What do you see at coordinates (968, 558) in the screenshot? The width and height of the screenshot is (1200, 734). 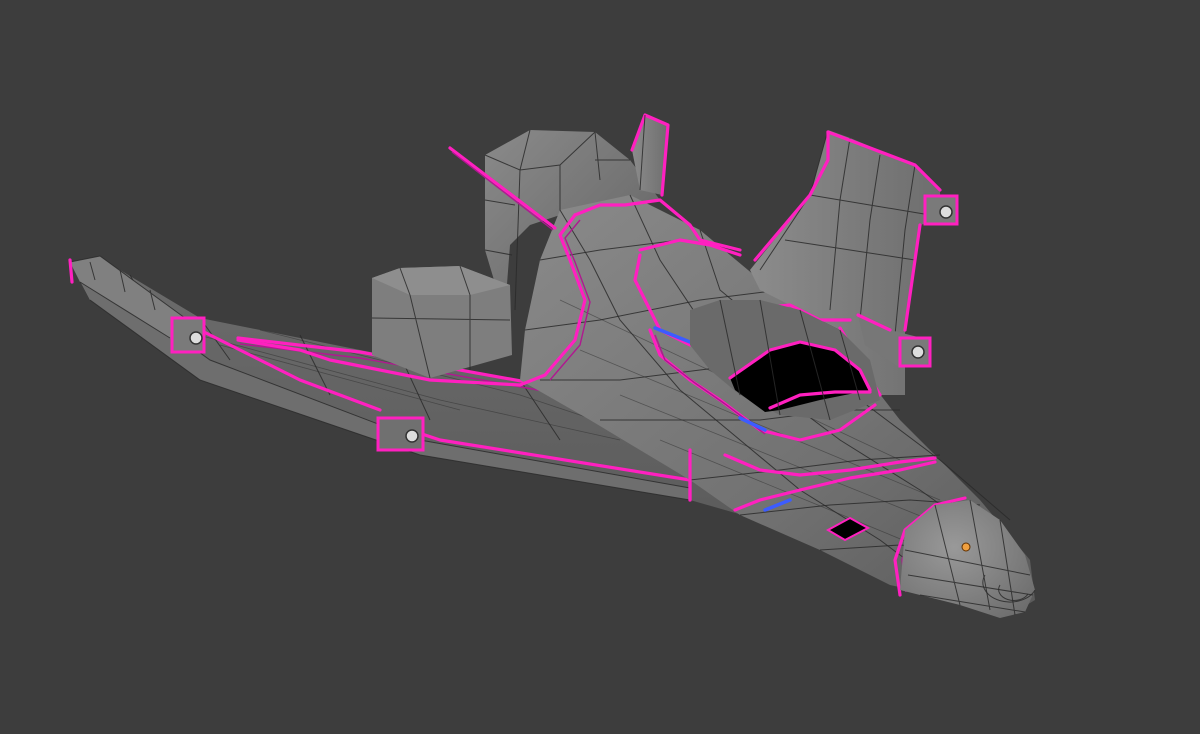 I see `nose-cone` at bounding box center [968, 558].